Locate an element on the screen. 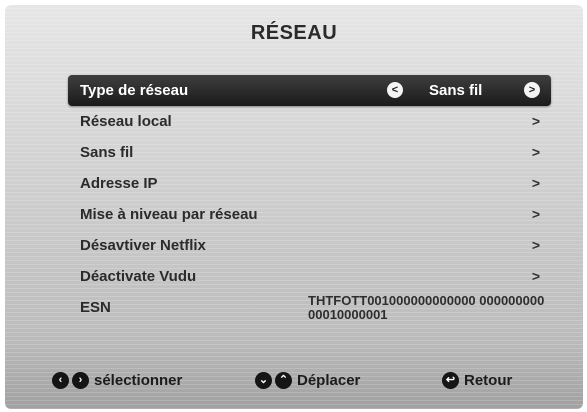 The image size is (587, 412). left-arrow-icon: < is located at coordinates (395, 90).